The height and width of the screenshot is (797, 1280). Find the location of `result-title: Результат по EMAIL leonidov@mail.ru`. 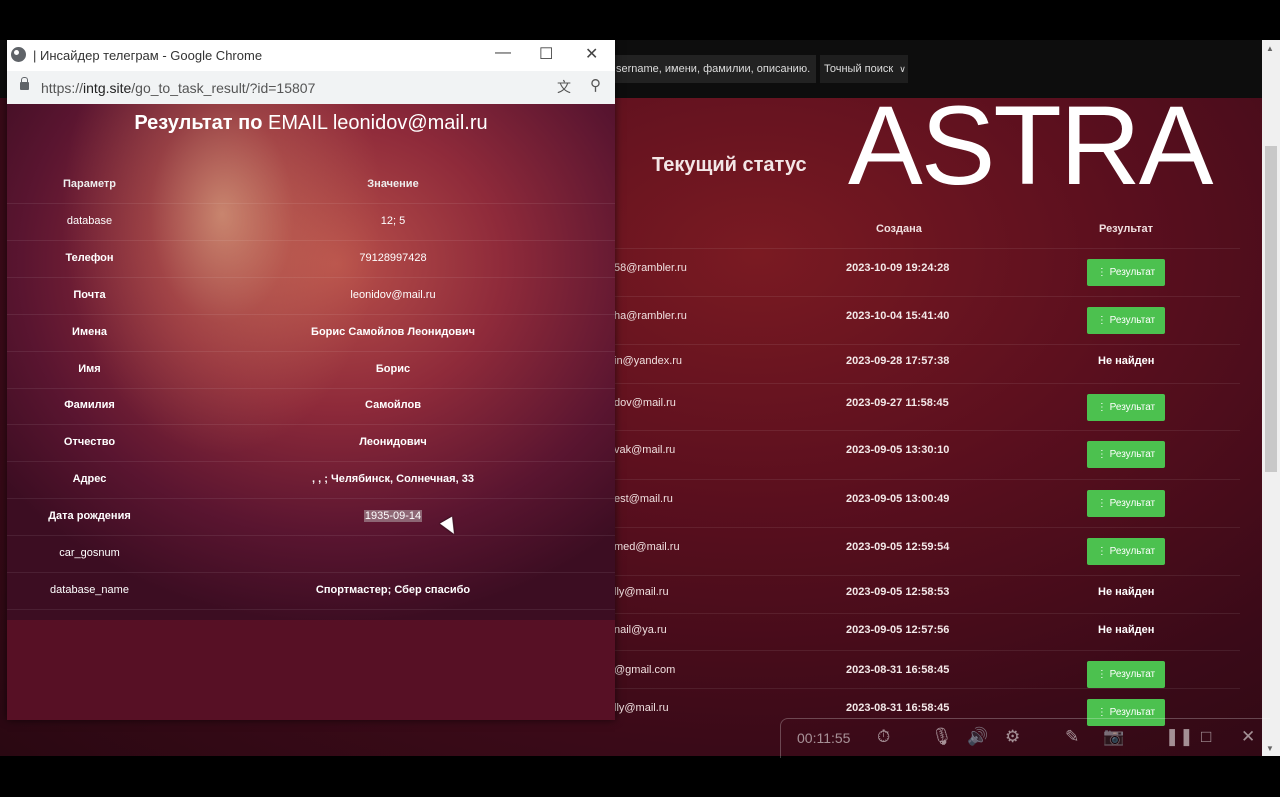

result-title: Результат по EMAIL leonidov@mail.ru is located at coordinates (311, 123).